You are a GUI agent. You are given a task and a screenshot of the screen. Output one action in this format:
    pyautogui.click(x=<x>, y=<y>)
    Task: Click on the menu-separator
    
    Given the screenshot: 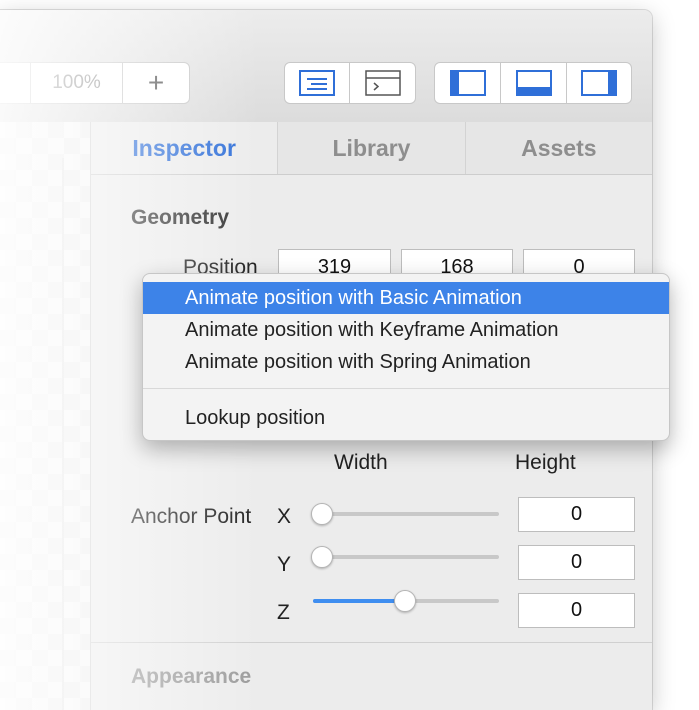 What is the action you would take?
    pyautogui.click(x=406, y=388)
    